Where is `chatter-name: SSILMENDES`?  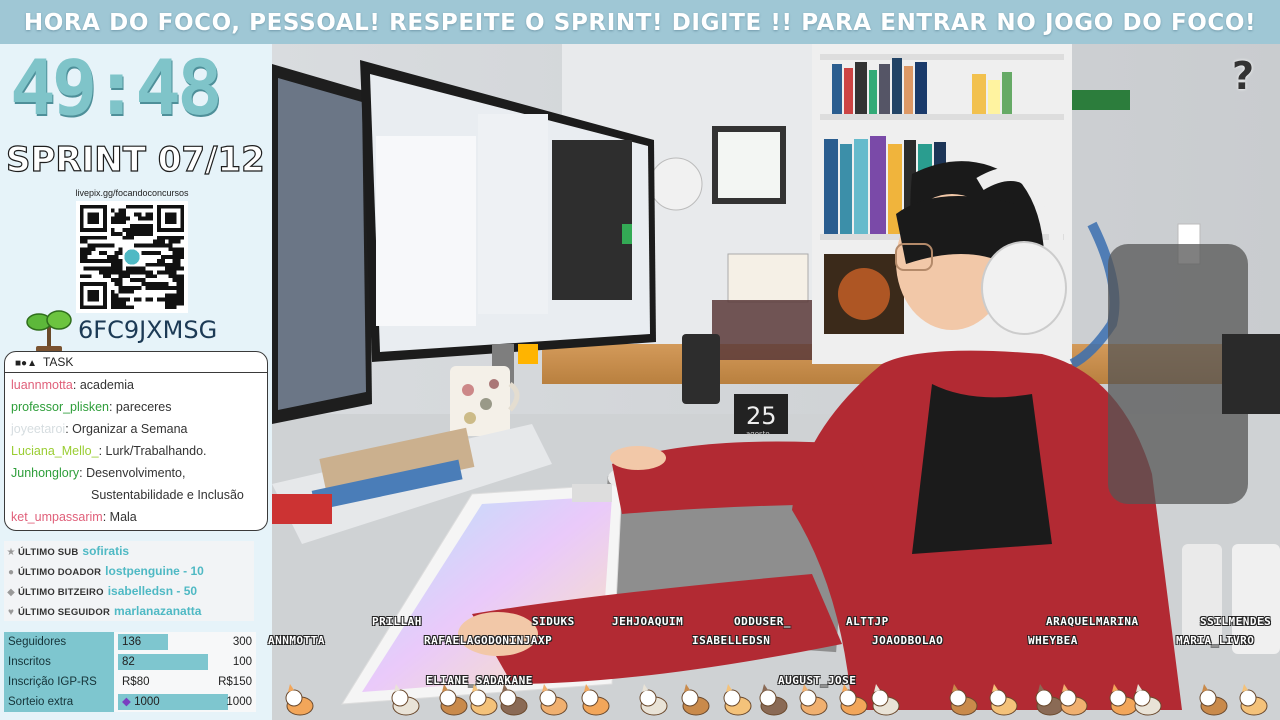
chatter-name: SSILMENDES is located at coordinates (1236, 621).